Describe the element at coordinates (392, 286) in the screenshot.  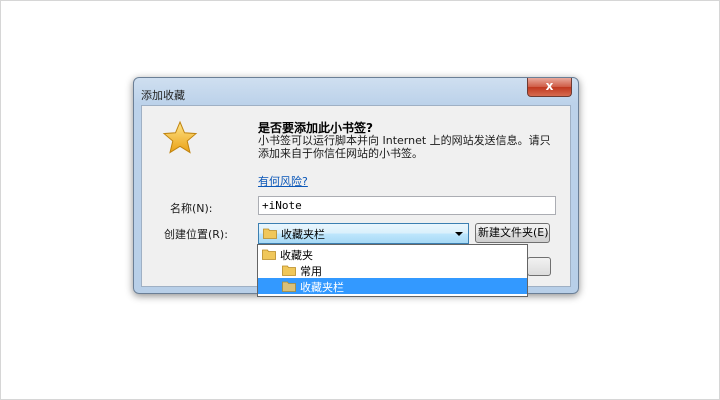
I see `dropdown-item-favorites-bar: 收藏夹栏` at that location.